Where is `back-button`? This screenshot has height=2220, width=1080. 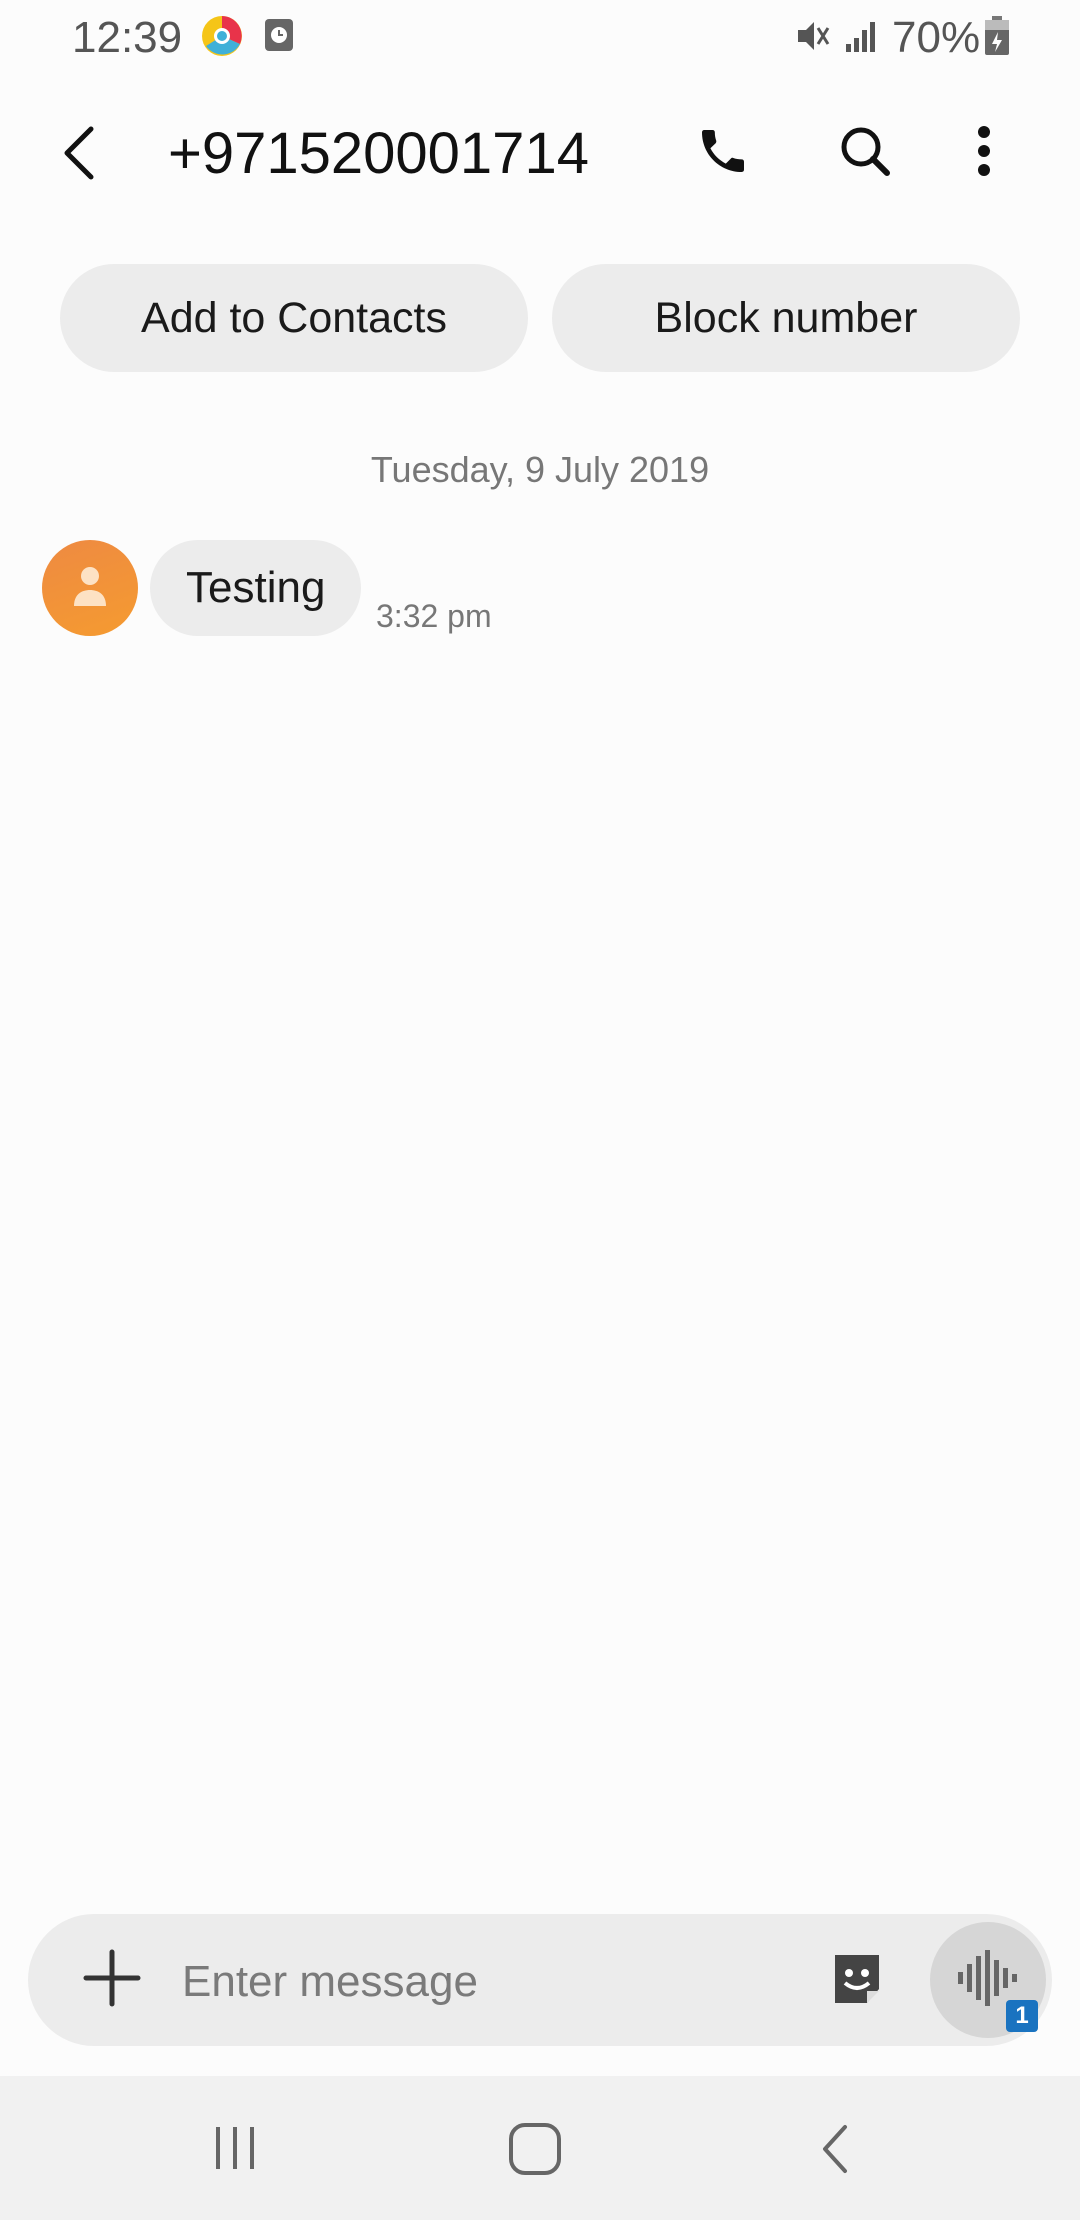
back-button is located at coordinates (79, 155).